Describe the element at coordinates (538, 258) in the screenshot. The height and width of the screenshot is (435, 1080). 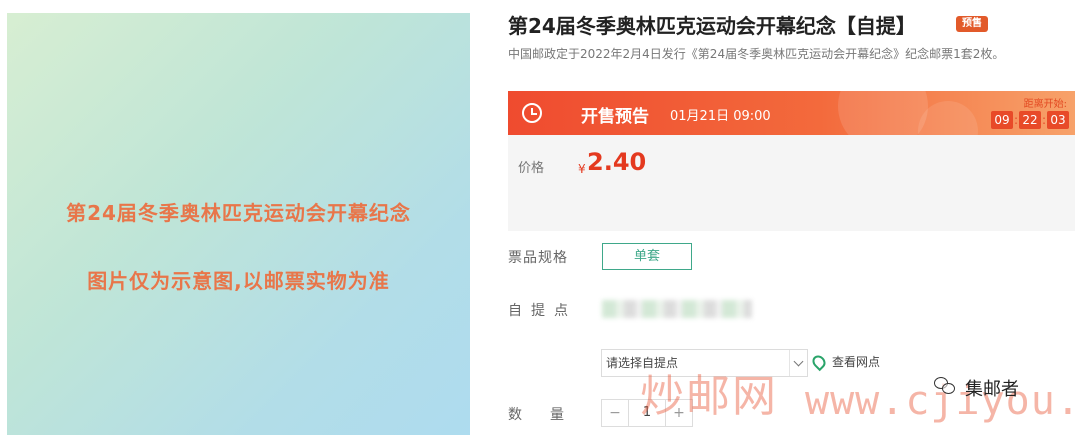
I see `spec-label: 票品规格` at that location.